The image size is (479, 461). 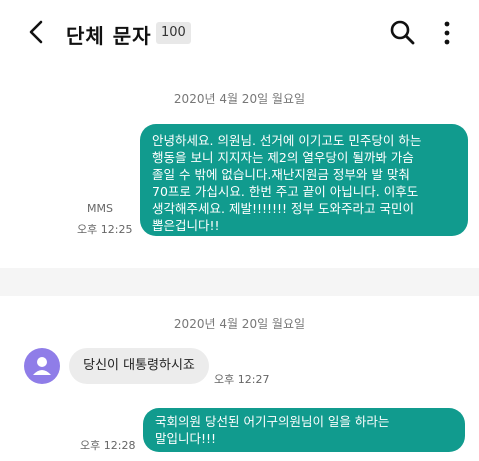 What do you see at coordinates (239, 32) in the screenshot?
I see `app-header: 단체 문자 100` at bounding box center [239, 32].